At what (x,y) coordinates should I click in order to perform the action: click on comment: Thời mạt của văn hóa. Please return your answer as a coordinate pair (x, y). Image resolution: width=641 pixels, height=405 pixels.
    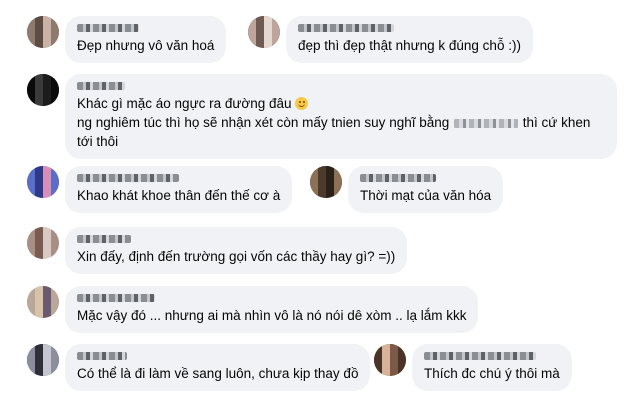
    Looking at the image, I should click on (407, 189).